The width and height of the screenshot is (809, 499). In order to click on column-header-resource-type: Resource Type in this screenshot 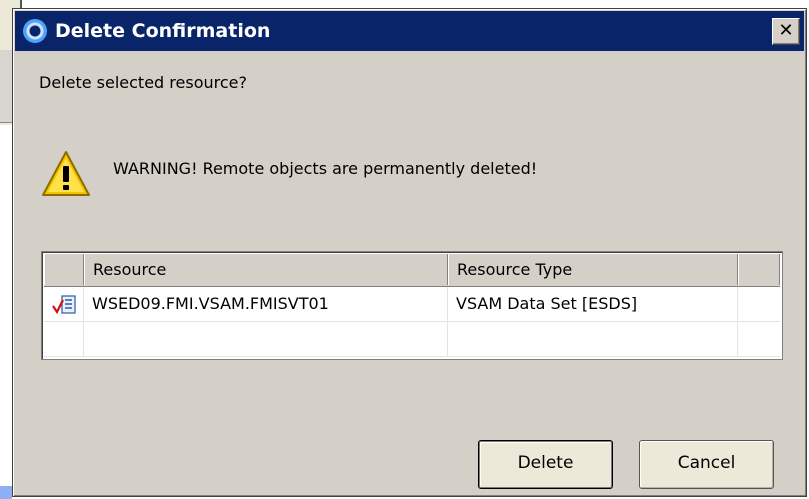, I will do `click(593, 269)`.